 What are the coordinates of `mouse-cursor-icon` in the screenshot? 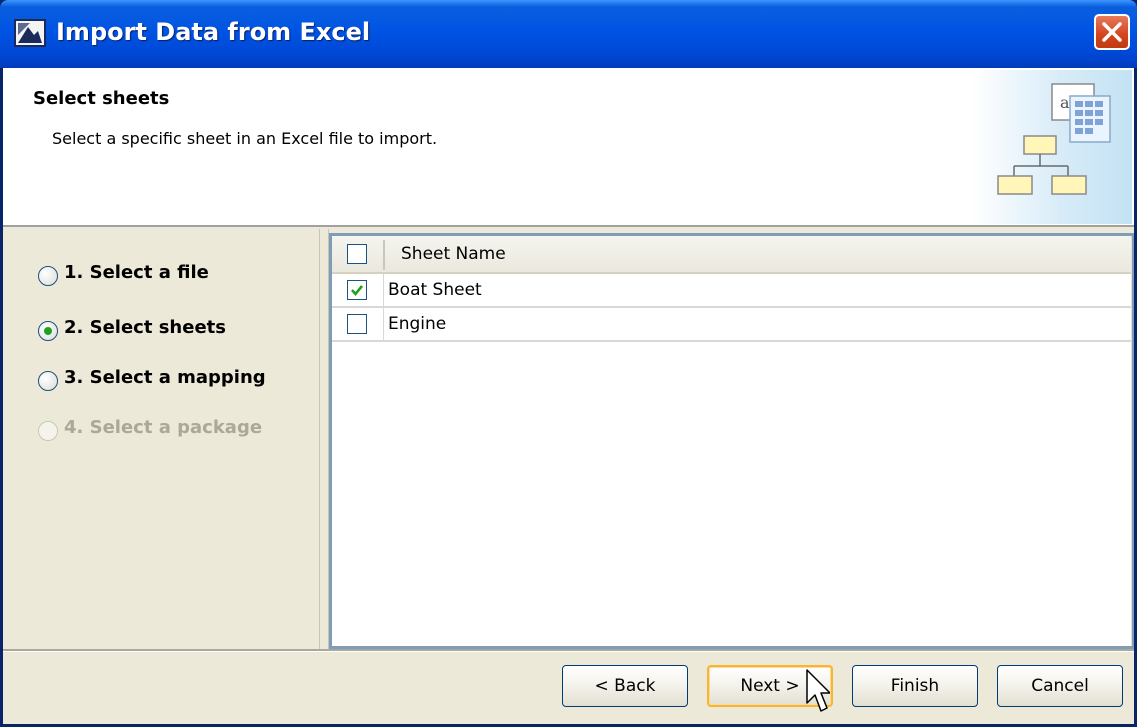 It's located at (818, 690).